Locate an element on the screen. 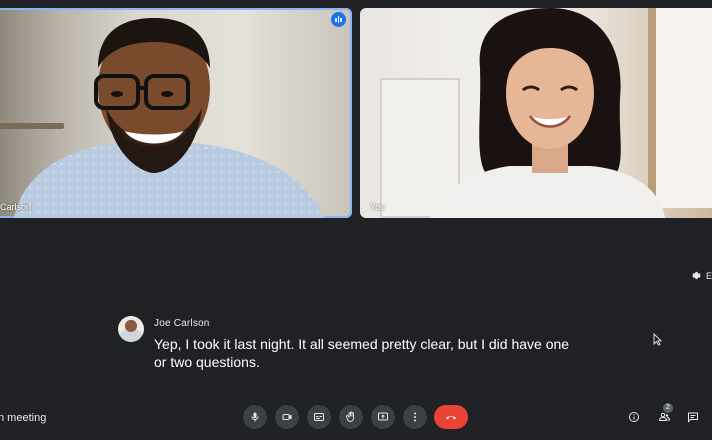 This screenshot has height=440, width=712. more-options-button is located at coordinates (415, 417).